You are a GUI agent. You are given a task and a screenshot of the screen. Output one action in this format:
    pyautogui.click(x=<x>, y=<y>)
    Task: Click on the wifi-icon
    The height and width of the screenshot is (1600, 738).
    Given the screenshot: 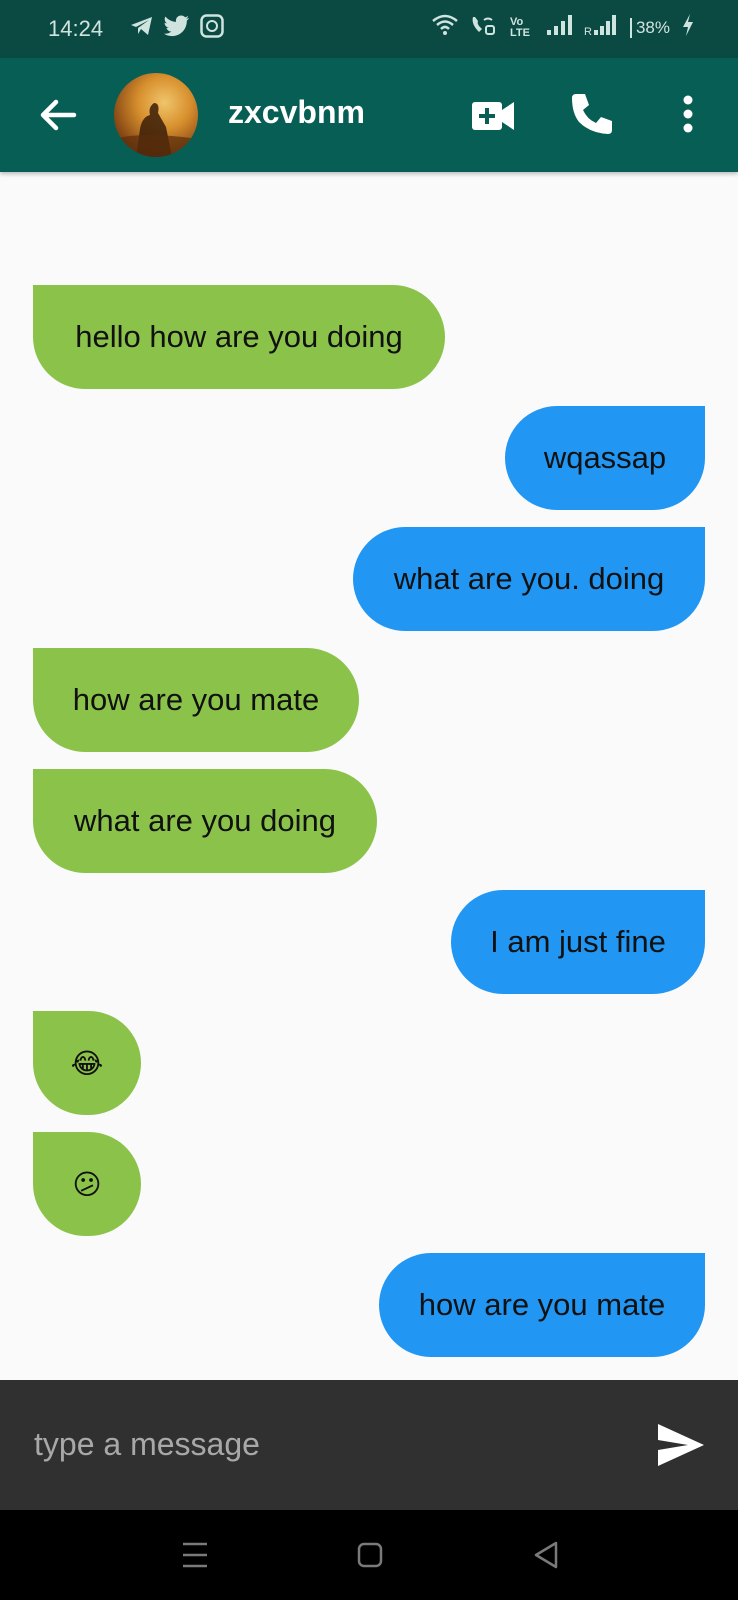 What is the action you would take?
    pyautogui.click(x=445, y=27)
    